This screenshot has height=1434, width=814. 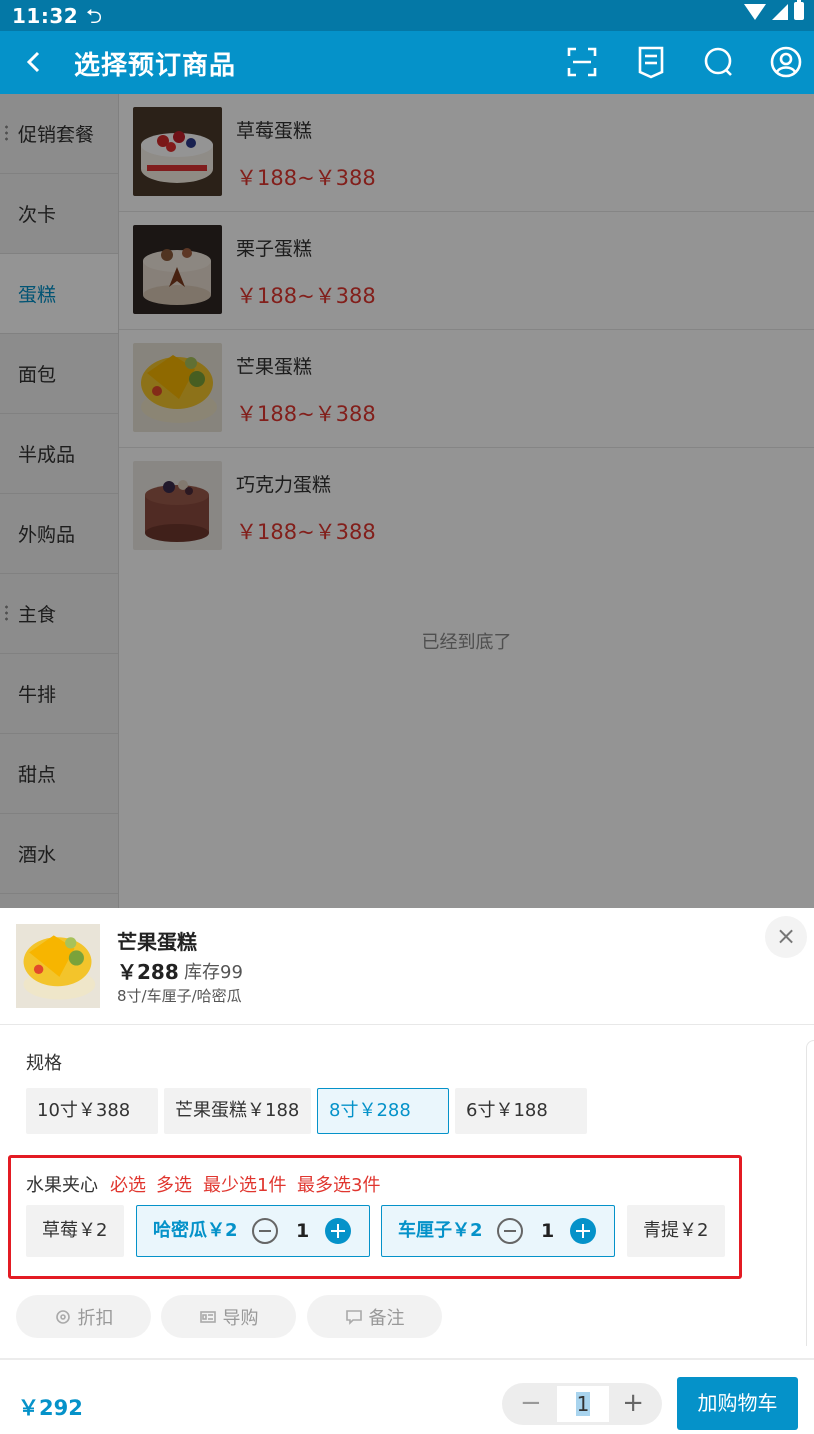 I want to click on order-list-button, so click(x=651, y=62).